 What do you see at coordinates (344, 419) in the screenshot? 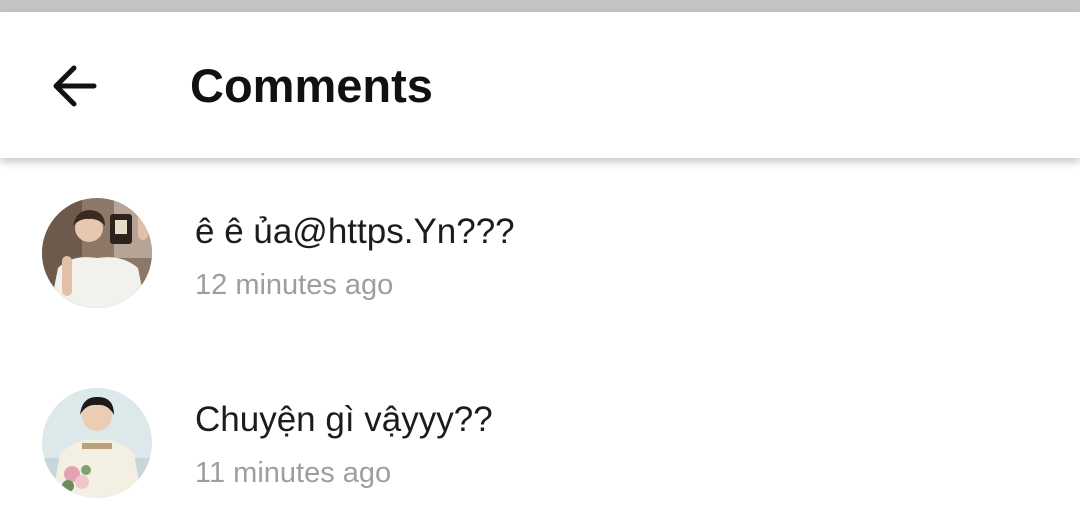
I see `comment-text: Chuyện gì vậyyy??` at bounding box center [344, 419].